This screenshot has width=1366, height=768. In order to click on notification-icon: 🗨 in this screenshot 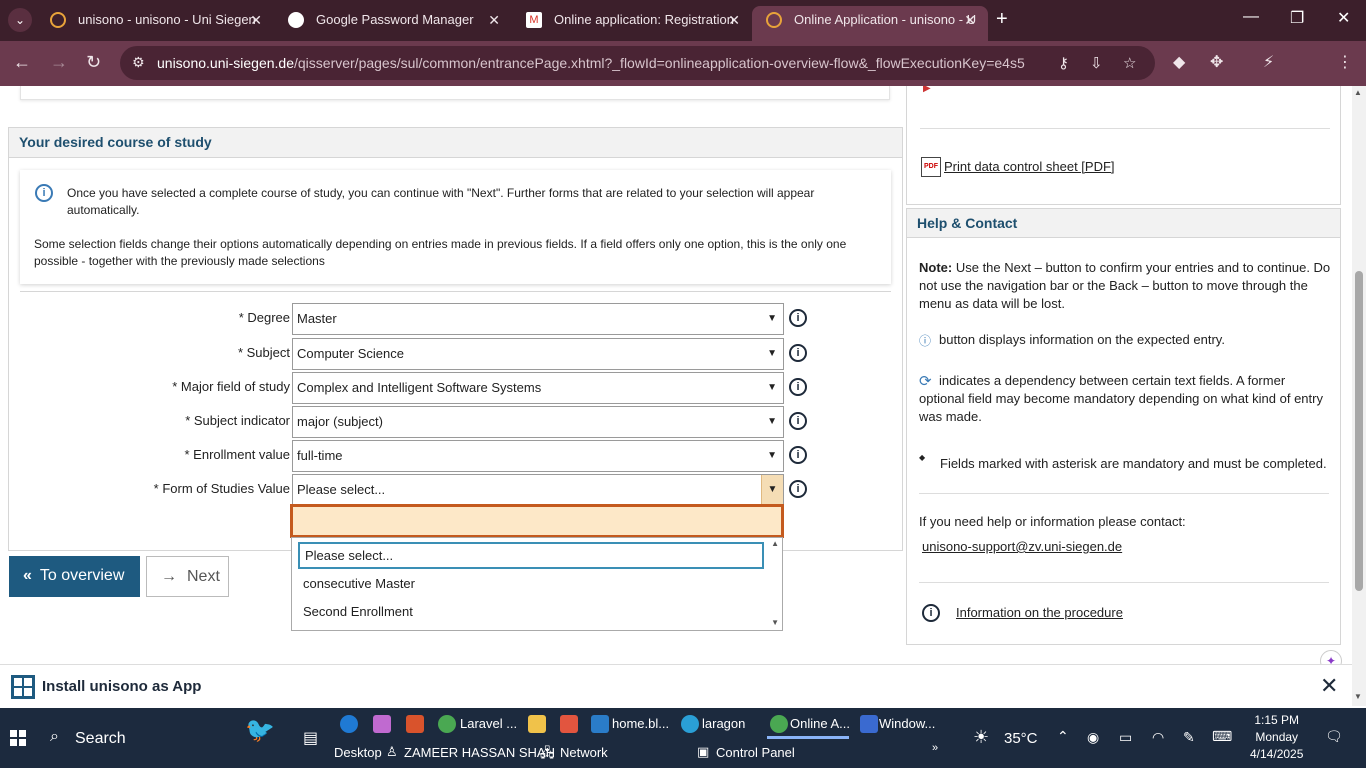, I will do `click(1334, 736)`.